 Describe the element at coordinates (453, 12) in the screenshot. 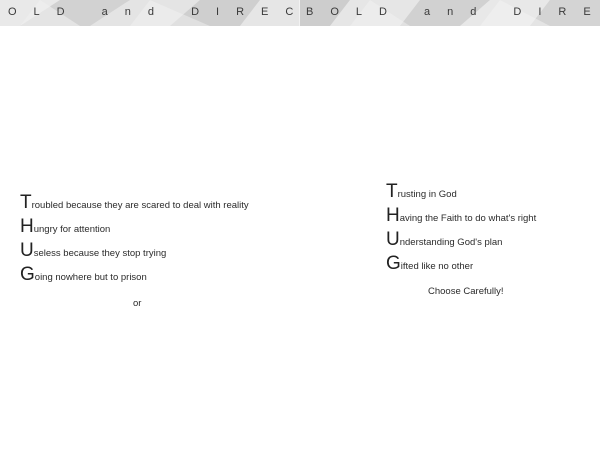

I see `header-text-right: BOLD and DIREC` at that location.